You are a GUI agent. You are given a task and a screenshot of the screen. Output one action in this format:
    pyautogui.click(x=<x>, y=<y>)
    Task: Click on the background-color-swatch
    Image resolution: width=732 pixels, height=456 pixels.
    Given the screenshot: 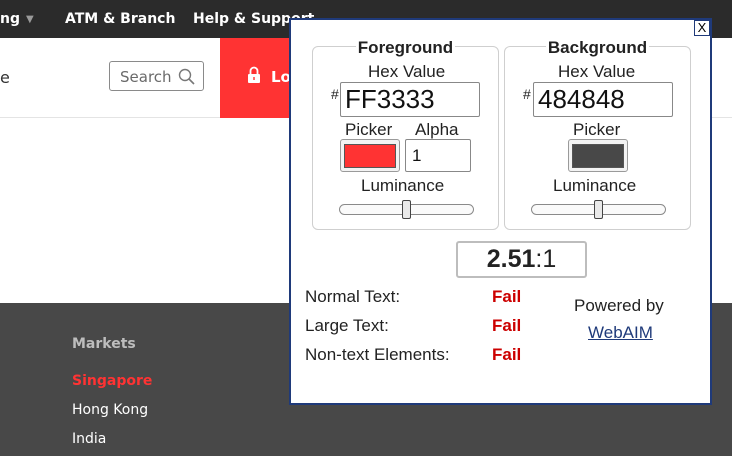 What is the action you would take?
    pyautogui.click(x=598, y=156)
    